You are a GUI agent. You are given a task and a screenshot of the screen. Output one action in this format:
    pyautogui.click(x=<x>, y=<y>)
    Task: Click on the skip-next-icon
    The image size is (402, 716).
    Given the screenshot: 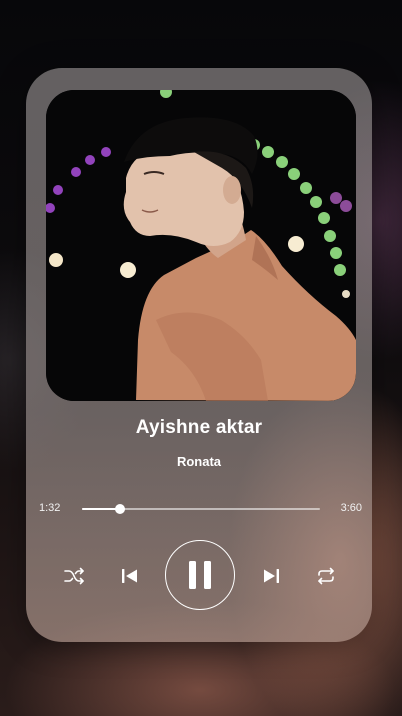 What is the action you would take?
    pyautogui.click(x=271, y=576)
    